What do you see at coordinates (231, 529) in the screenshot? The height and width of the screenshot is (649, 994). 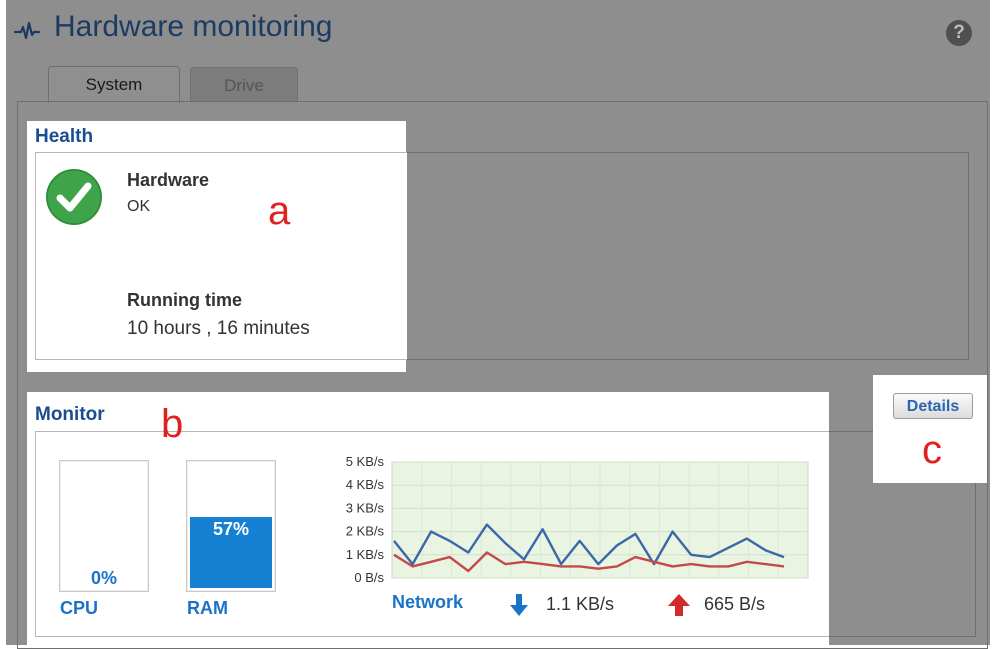 I see `ram-value: 57%` at bounding box center [231, 529].